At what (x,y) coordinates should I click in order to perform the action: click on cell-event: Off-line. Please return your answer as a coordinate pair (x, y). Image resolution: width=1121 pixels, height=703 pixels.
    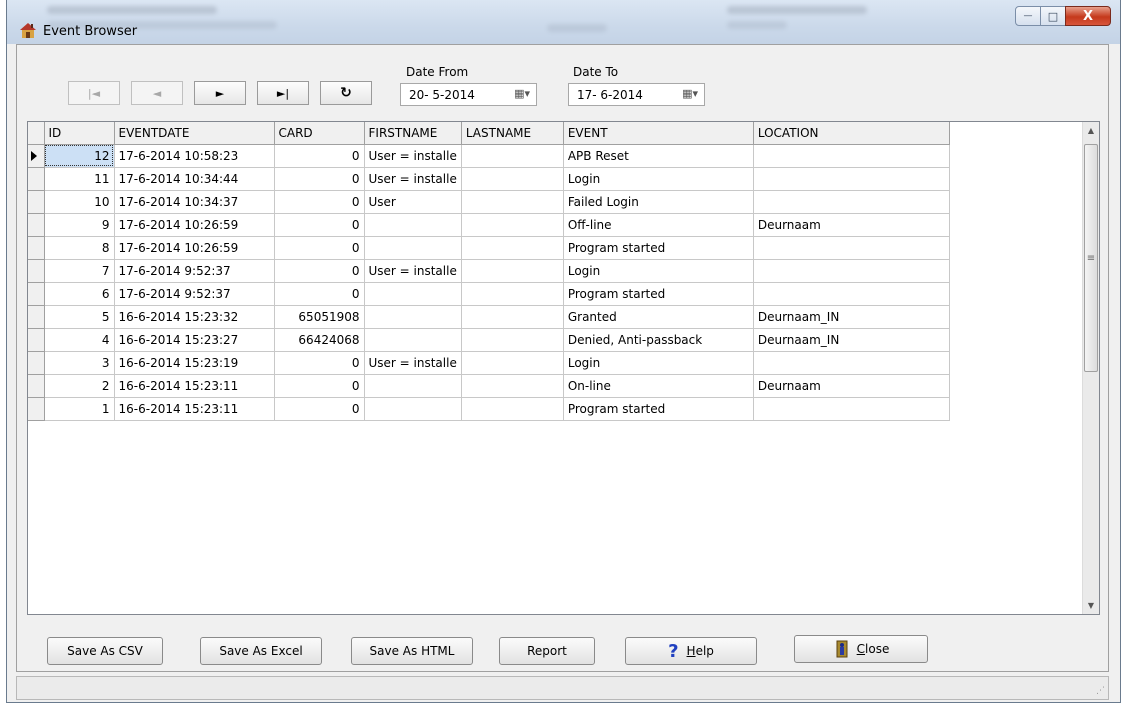
    Looking at the image, I should click on (658, 225).